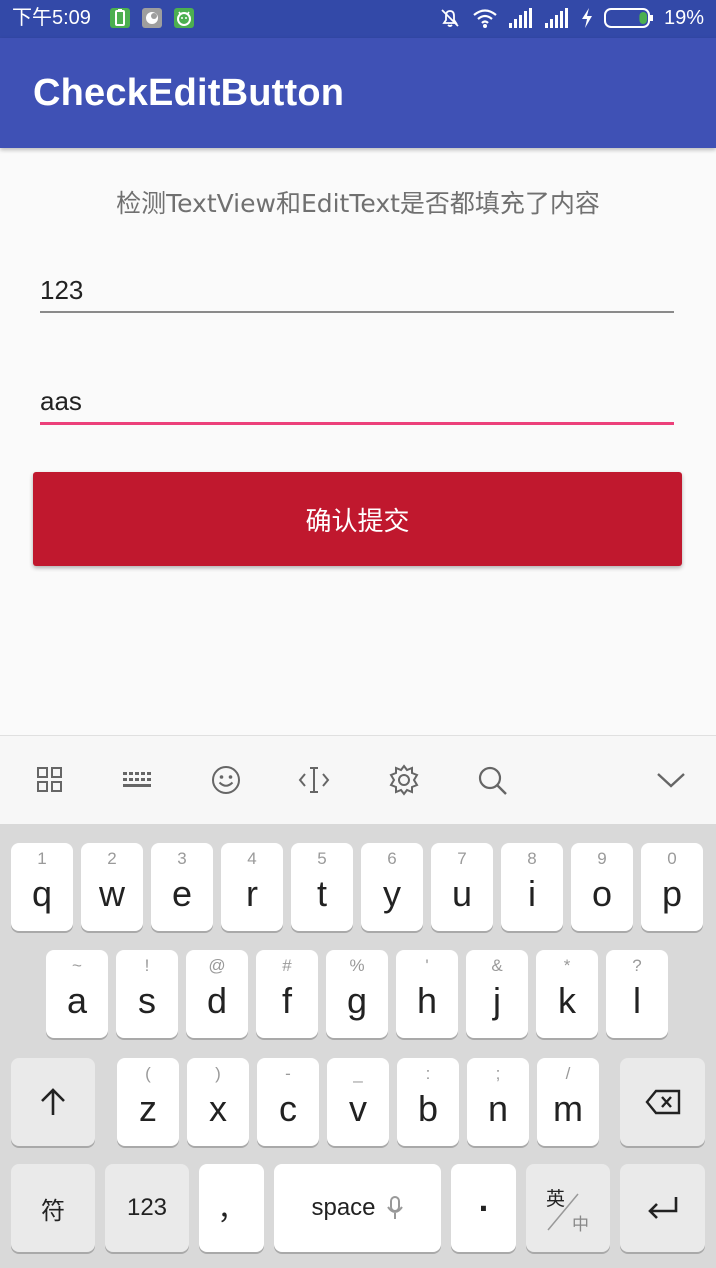 Image resolution: width=716 pixels, height=1268 pixels. I want to click on cursor-icon, so click(314, 780).